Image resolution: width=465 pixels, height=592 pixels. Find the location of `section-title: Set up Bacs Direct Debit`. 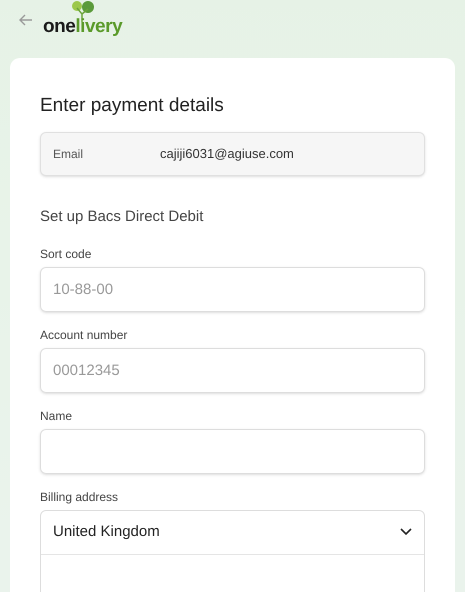

section-title: Set up Bacs Direct Debit is located at coordinates (122, 217).